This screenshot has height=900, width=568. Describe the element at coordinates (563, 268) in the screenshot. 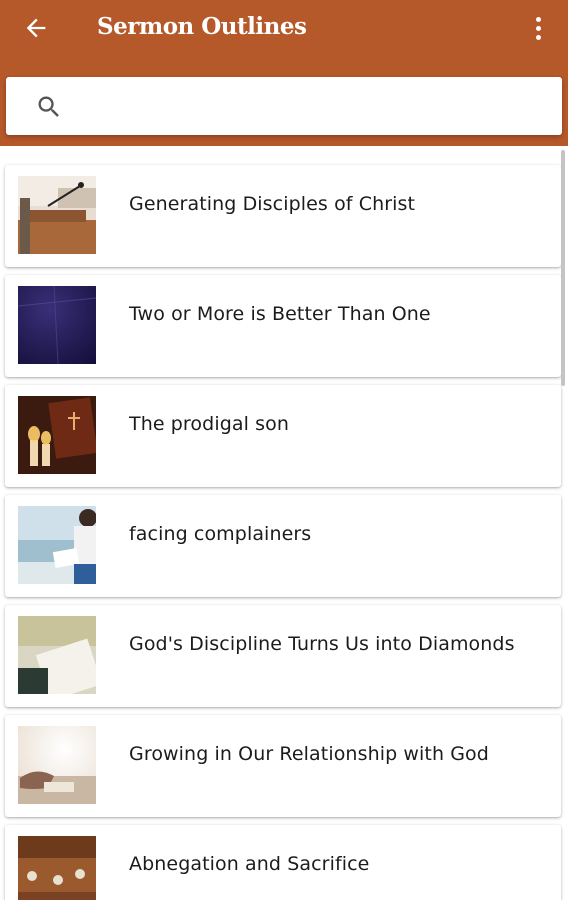

I see `scrollbar` at that location.